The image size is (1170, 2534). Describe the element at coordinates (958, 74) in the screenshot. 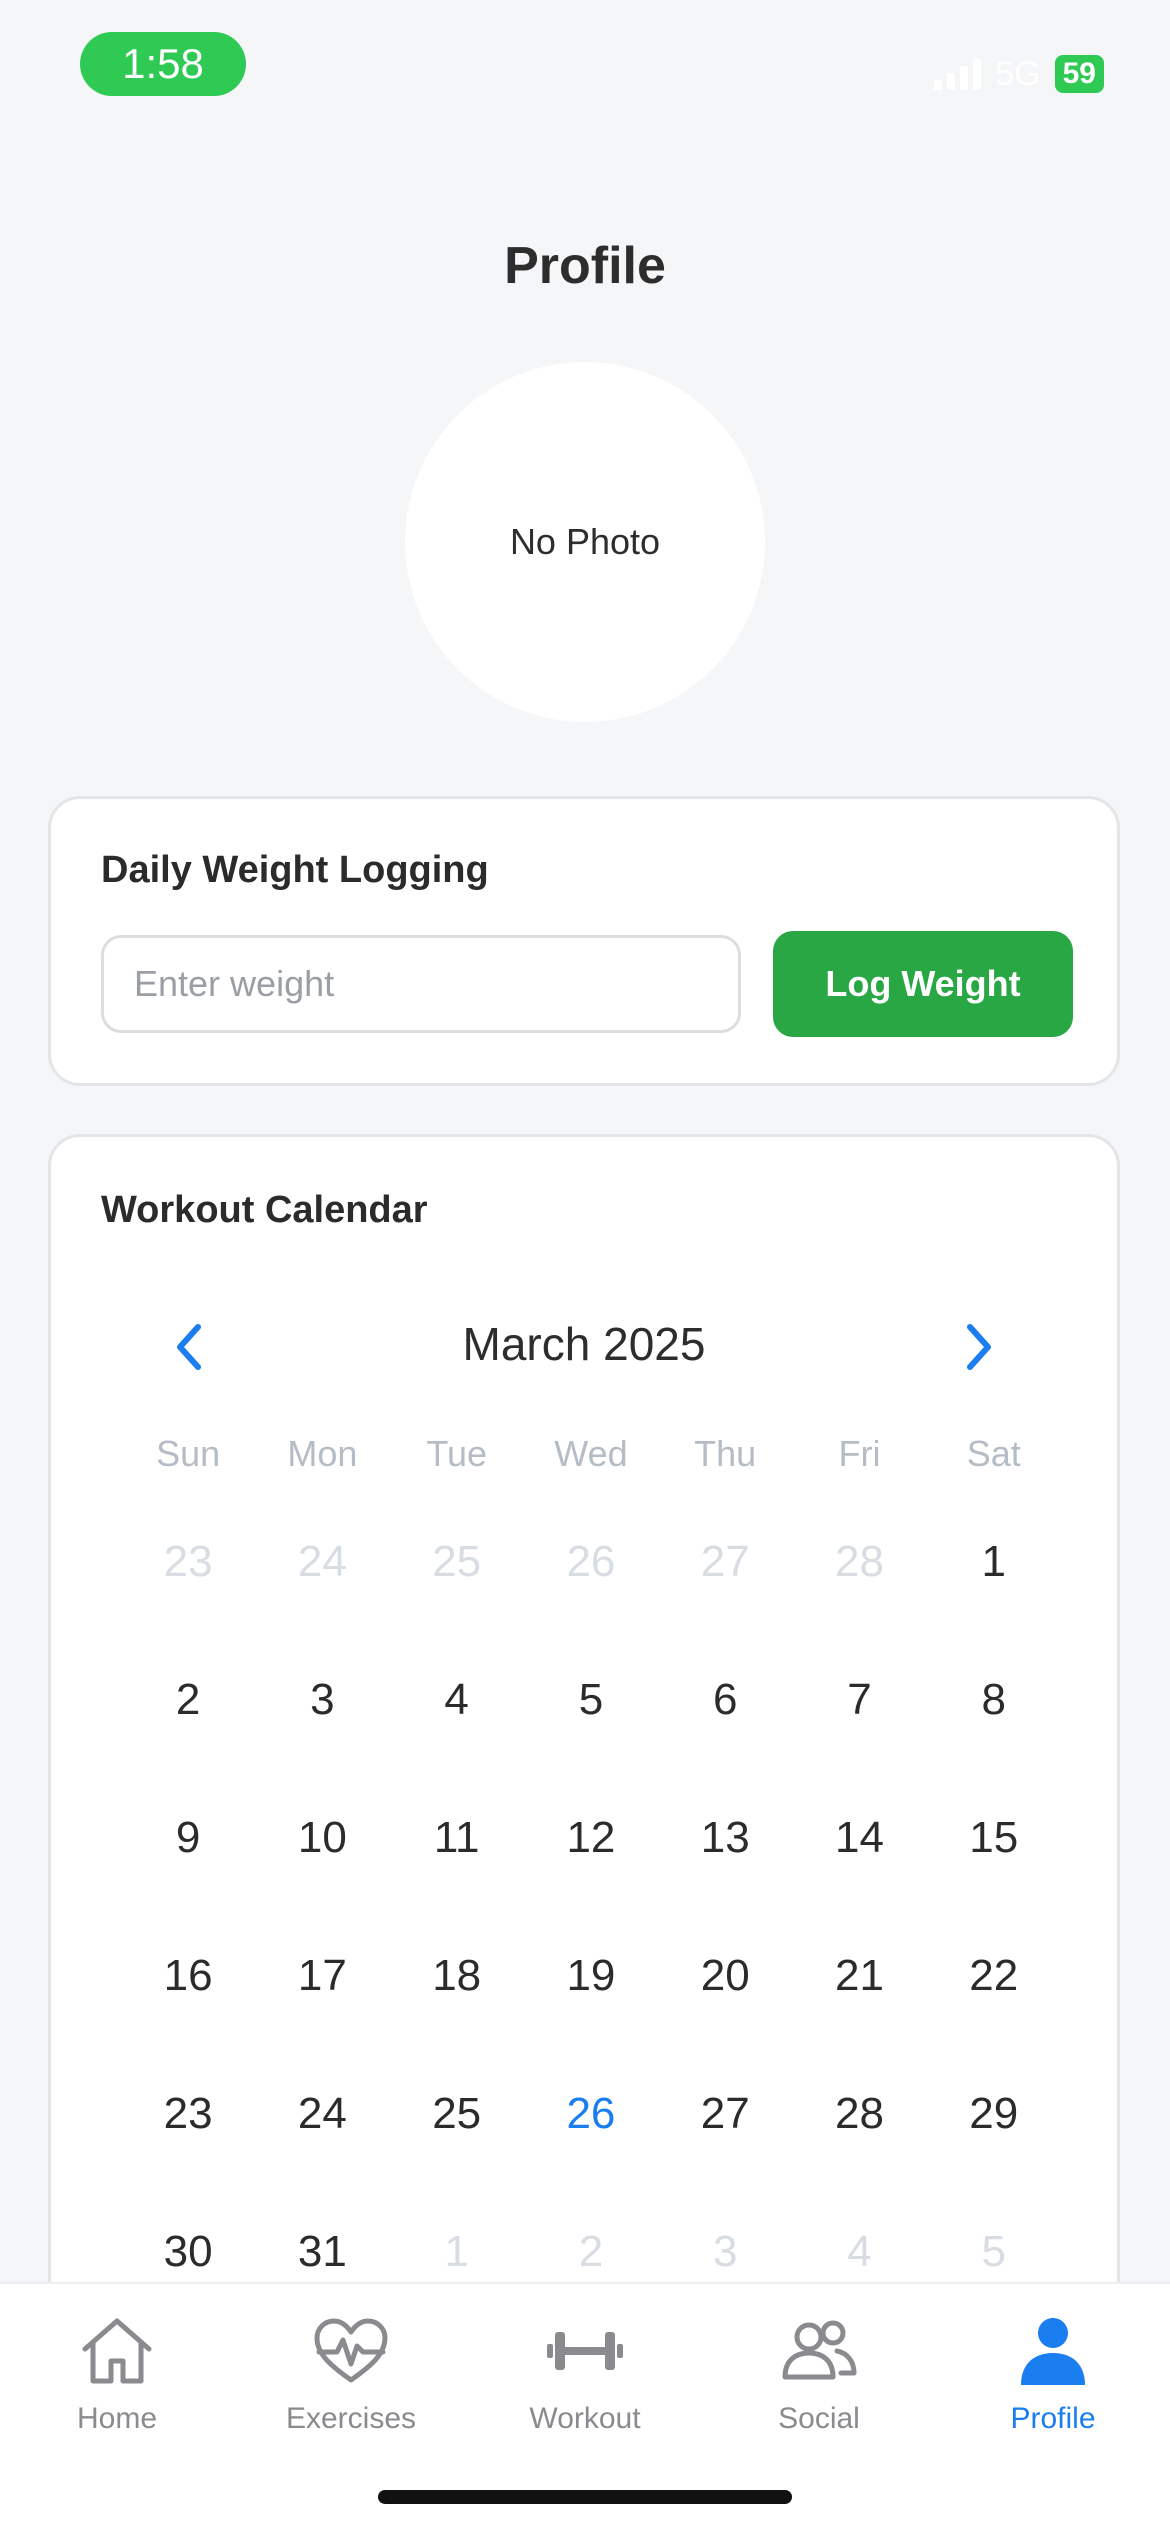

I see `signal-icon` at that location.